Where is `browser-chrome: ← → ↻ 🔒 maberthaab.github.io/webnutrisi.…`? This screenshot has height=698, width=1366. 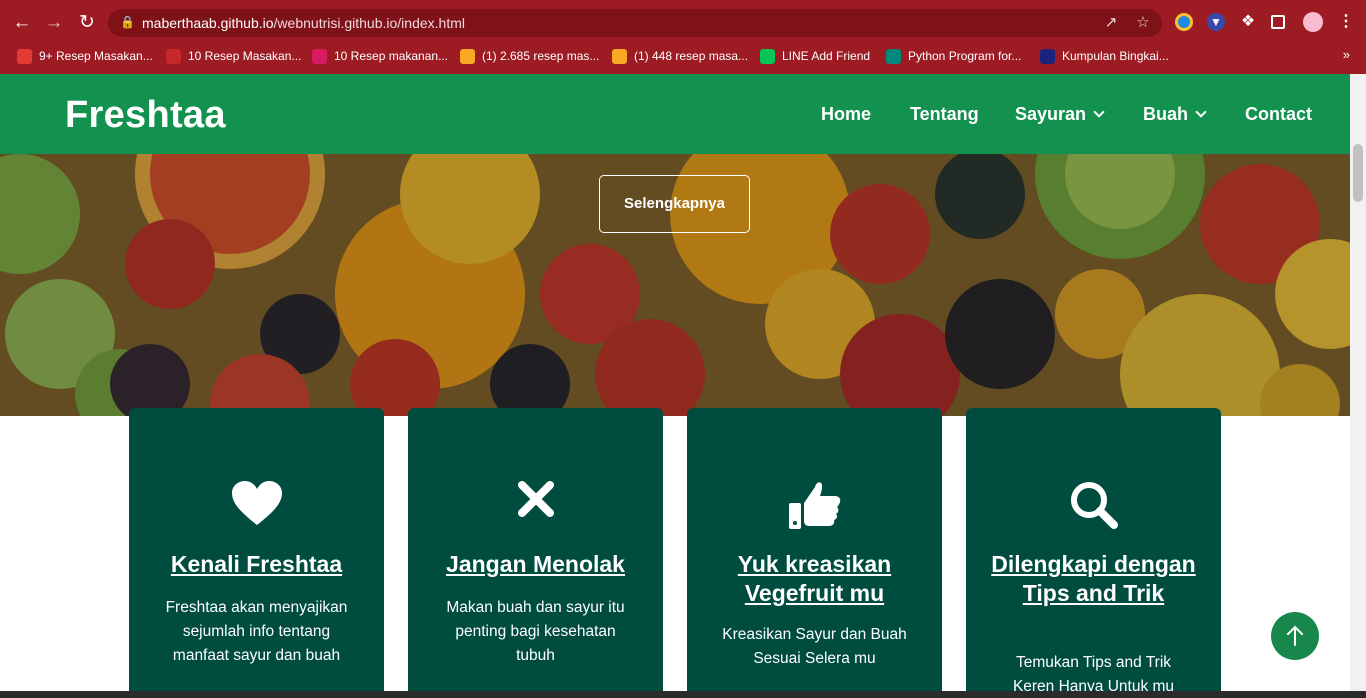 browser-chrome: ← → ↻ 🔒 maberthaab.github.io/webnutrisi.… is located at coordinates (683, 37).